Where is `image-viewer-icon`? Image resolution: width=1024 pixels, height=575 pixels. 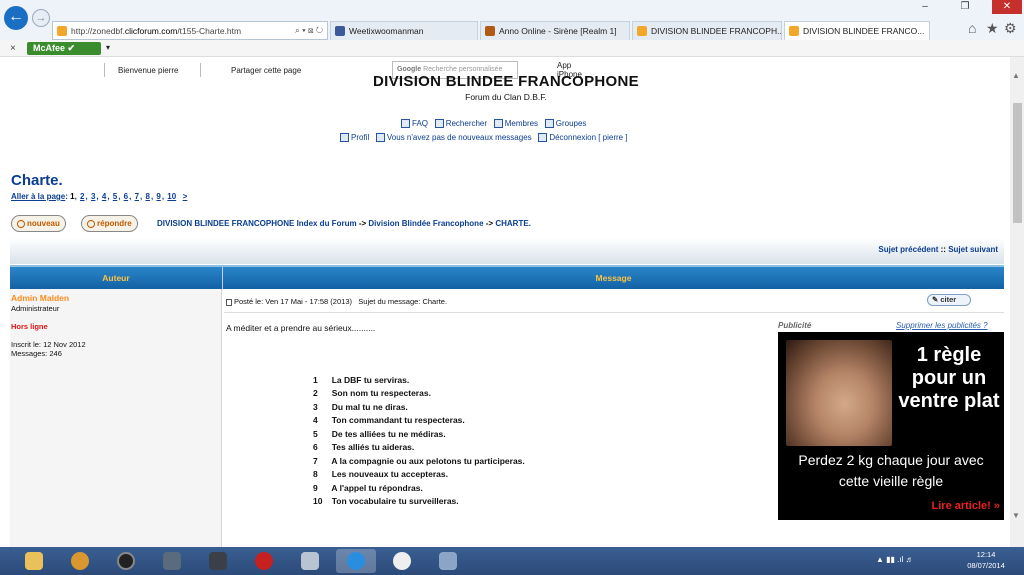
image-viewer-icon is located at coordinates (310, 561).